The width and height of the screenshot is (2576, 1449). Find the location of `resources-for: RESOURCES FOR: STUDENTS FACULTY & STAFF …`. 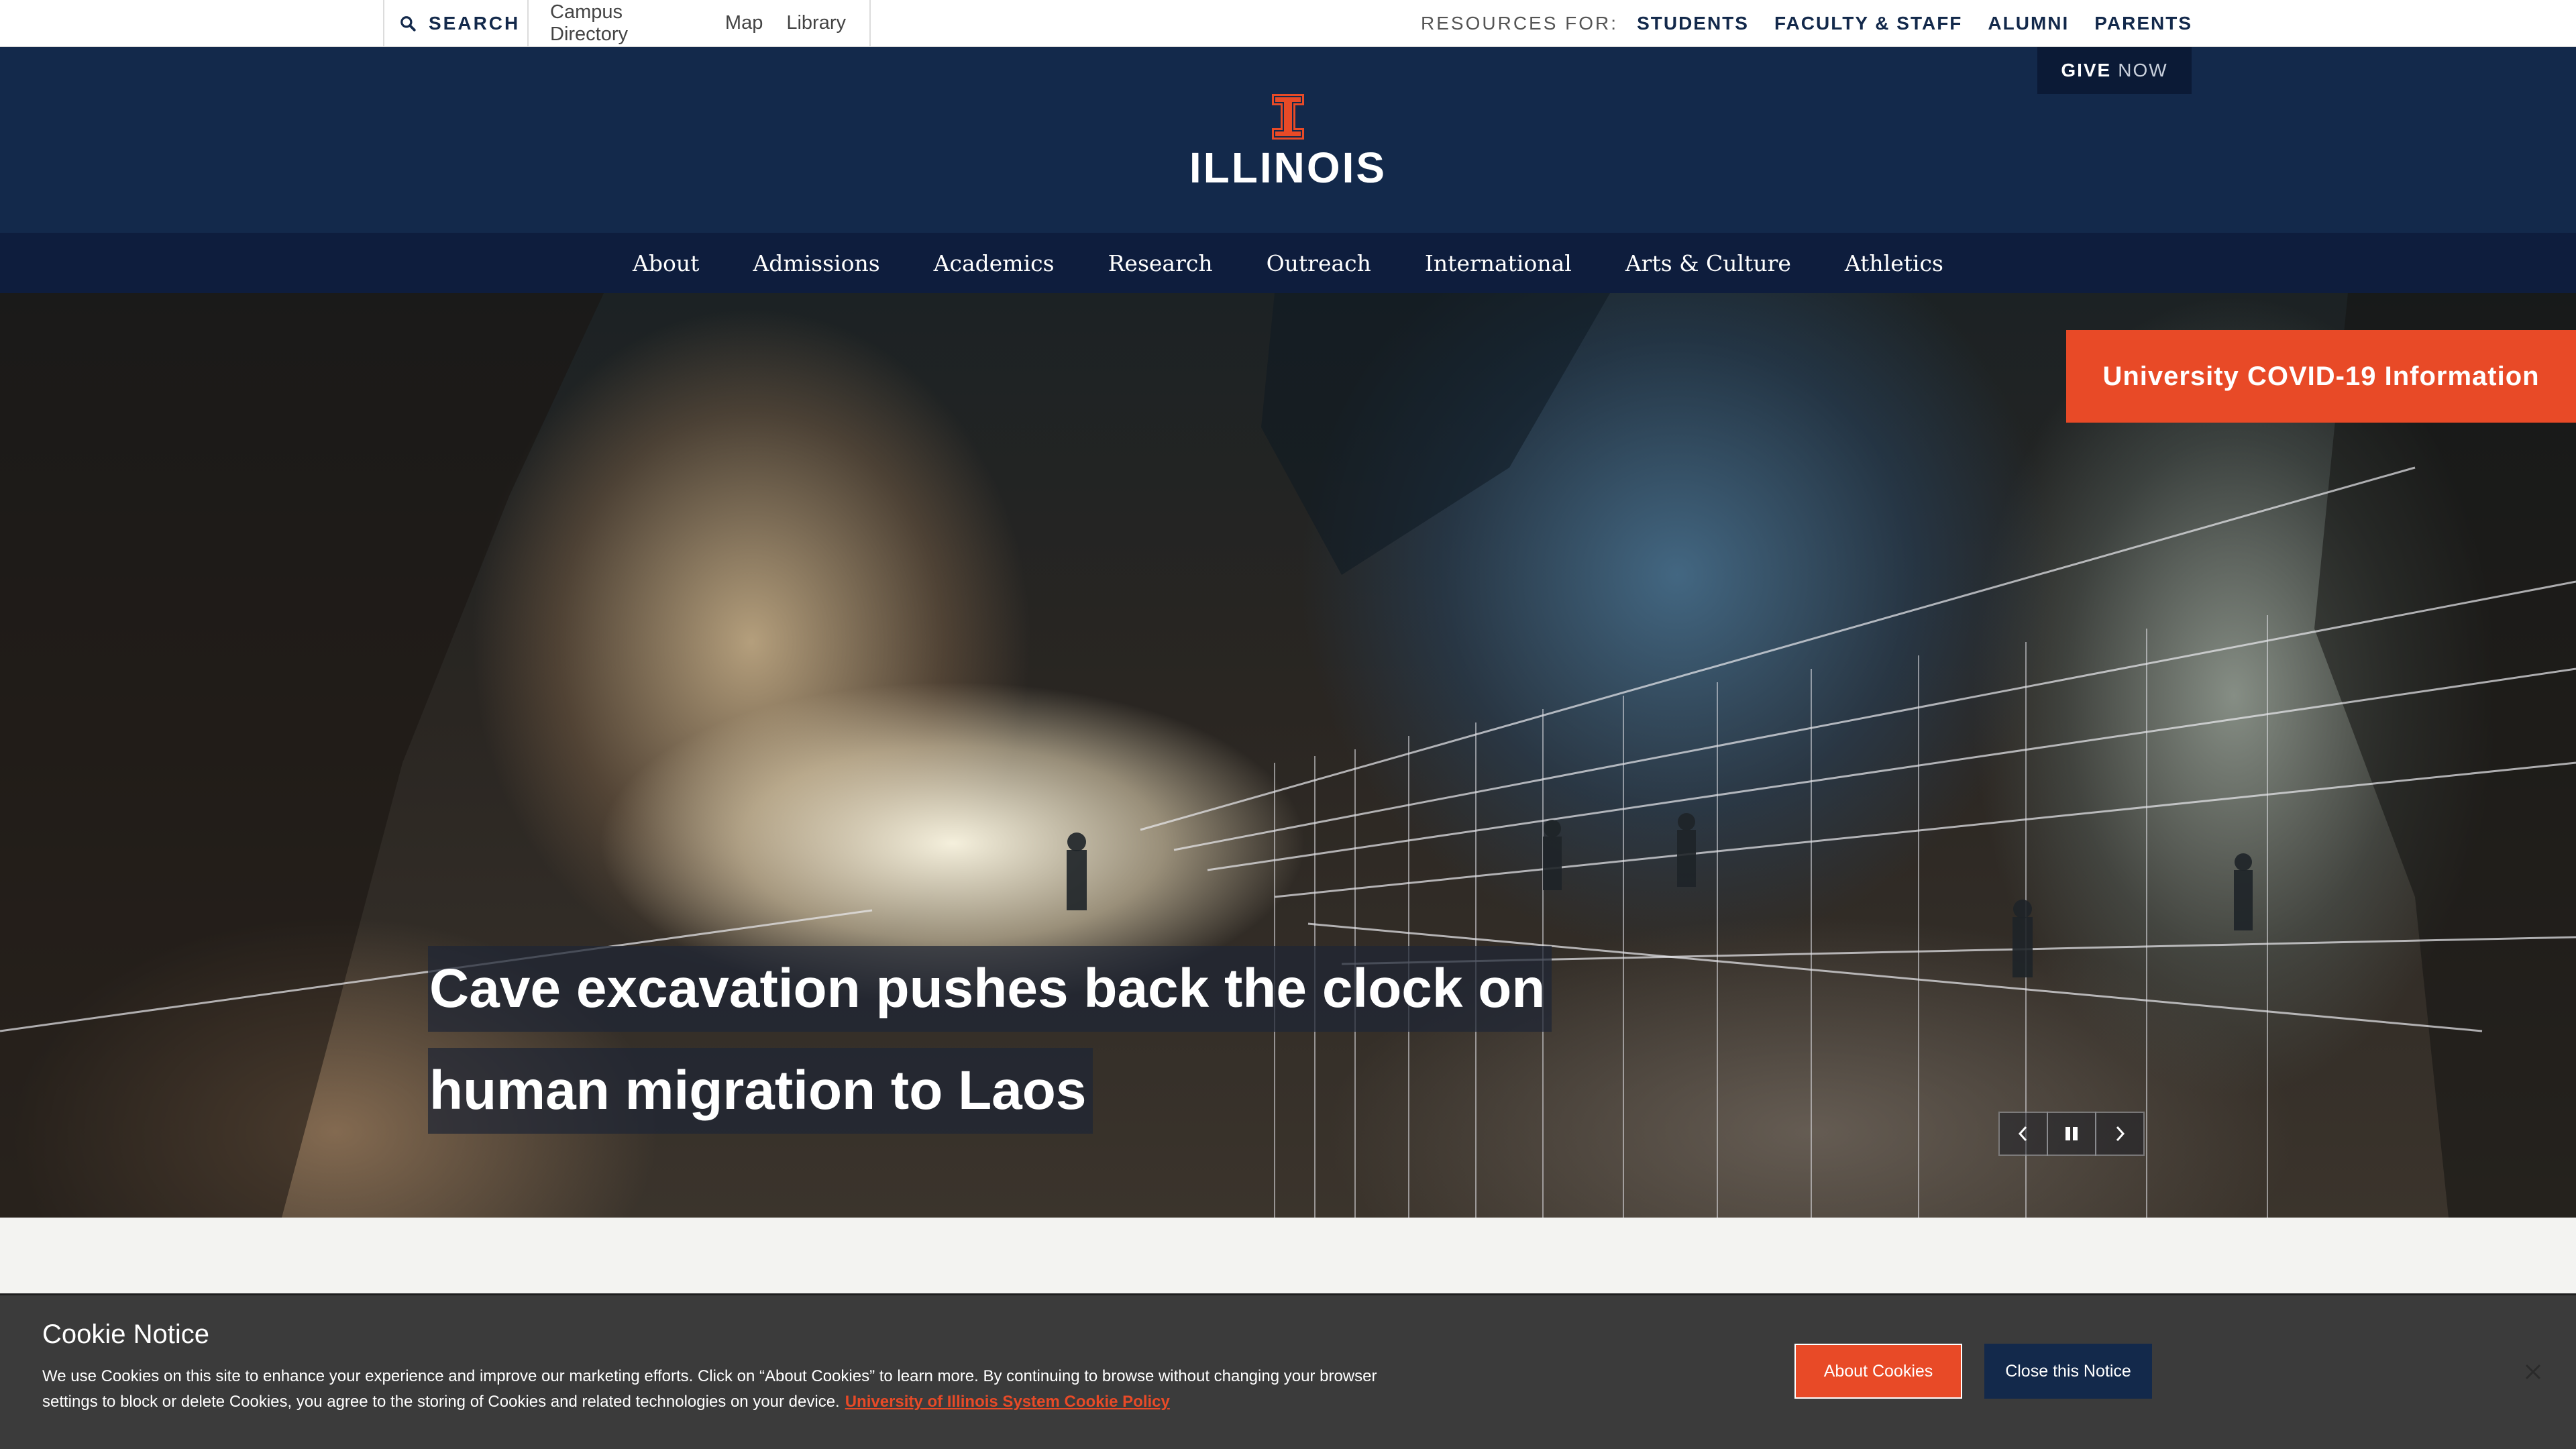

resources-for: RESOURCES FOR: STUDENTS FACULTY & STAFF … is located at coordinates (1806, 23).